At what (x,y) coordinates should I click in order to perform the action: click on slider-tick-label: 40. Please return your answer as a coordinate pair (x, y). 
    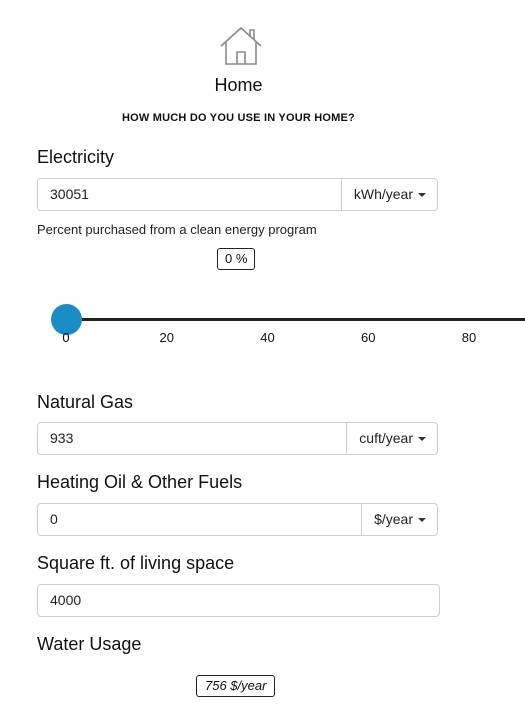
    Looking at the image, I should click on (267, 337).